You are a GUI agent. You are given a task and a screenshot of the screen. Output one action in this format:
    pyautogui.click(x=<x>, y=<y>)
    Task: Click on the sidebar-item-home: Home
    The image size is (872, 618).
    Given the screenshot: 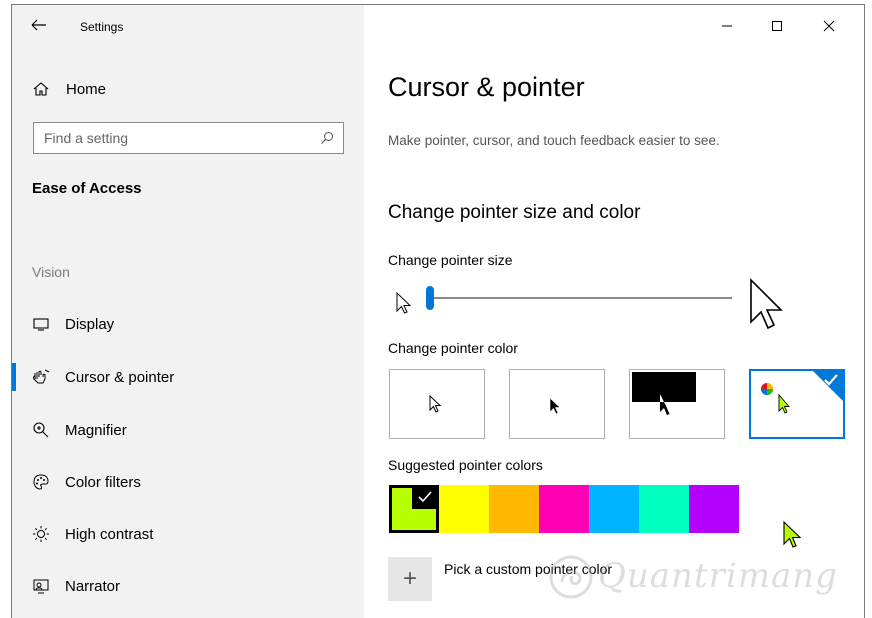 What is the action you would take?
    pyautogui.click(x=188, y=89)
    